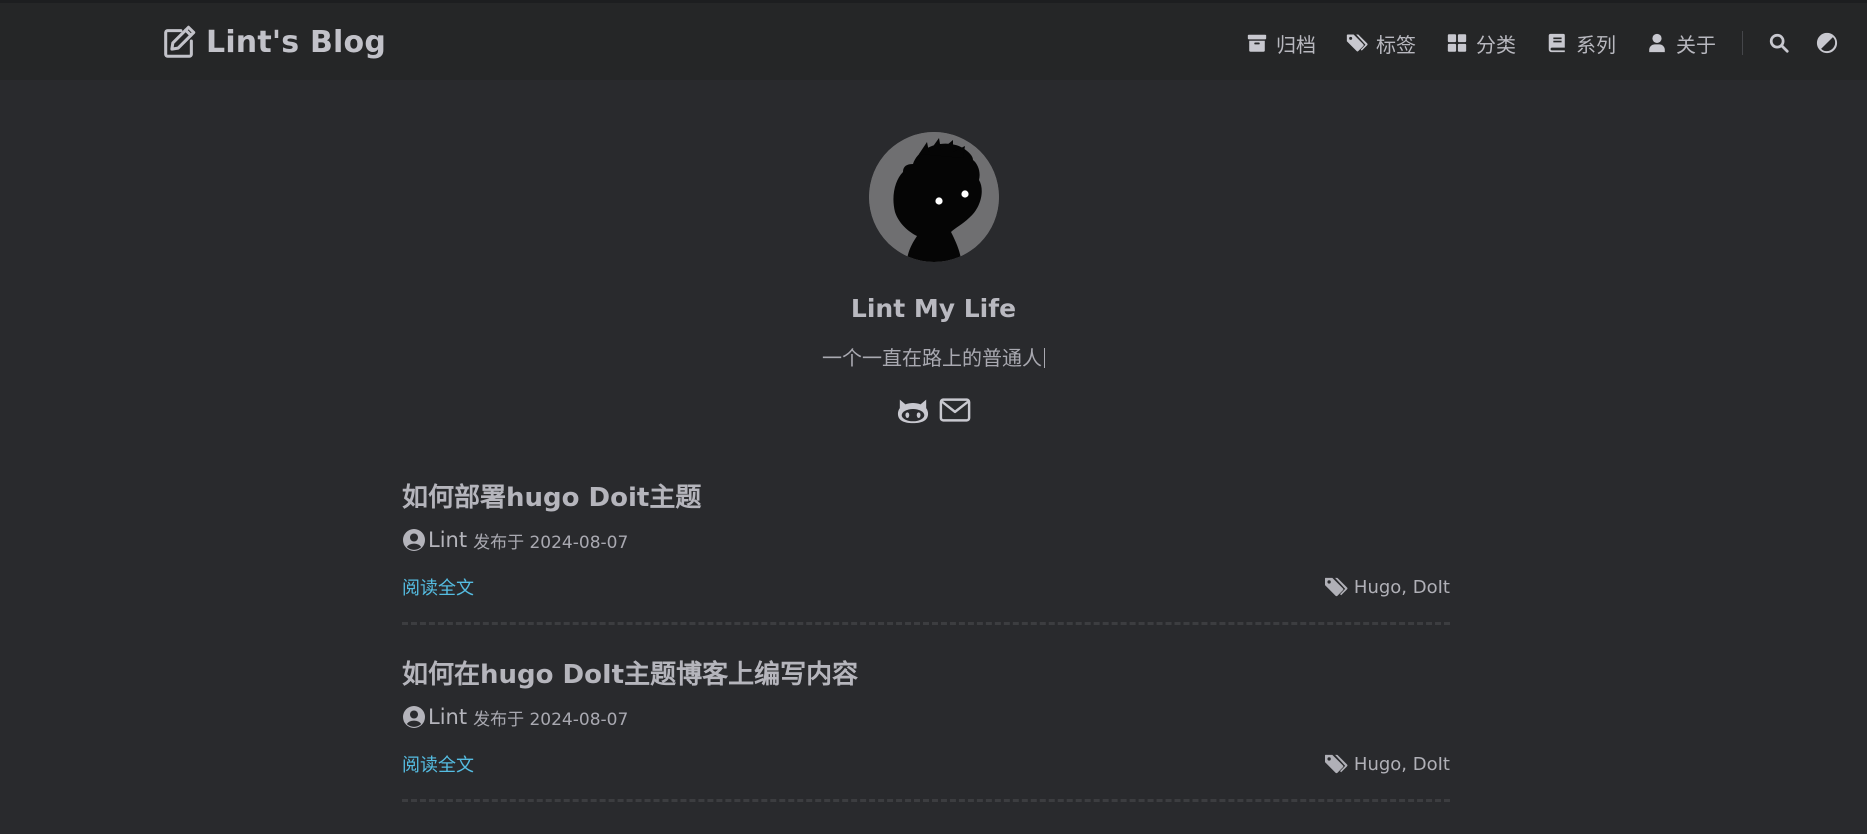 This screenshot has width=1867, height=834. I want to click on nav-item-label: 归档, so click(1296, 44).